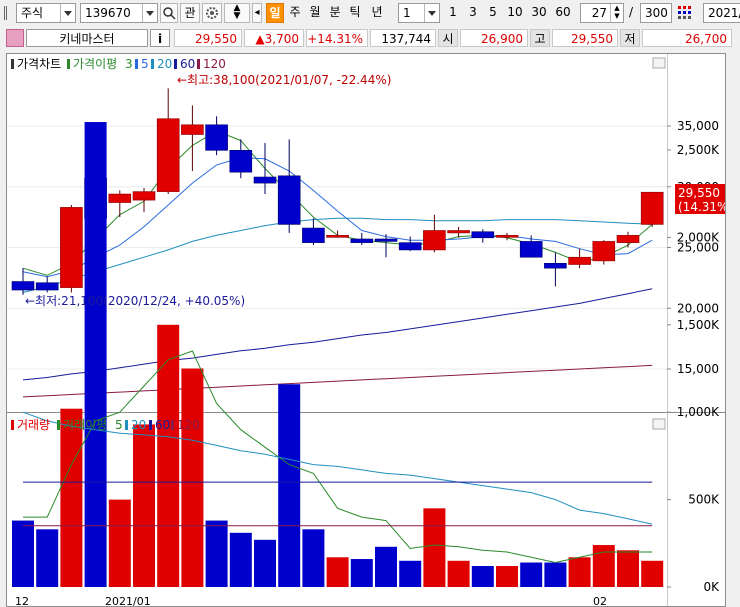 Image resolution: width=740 pixels, height=607 pixels. Describe the element at coordinates (160, 38) in the screenshot. I see `info-button: i` at that location.